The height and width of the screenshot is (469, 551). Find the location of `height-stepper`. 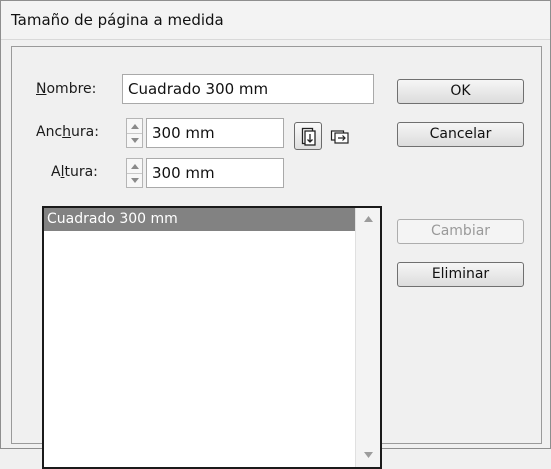

height-stepper is located at coordinates (134, 173).